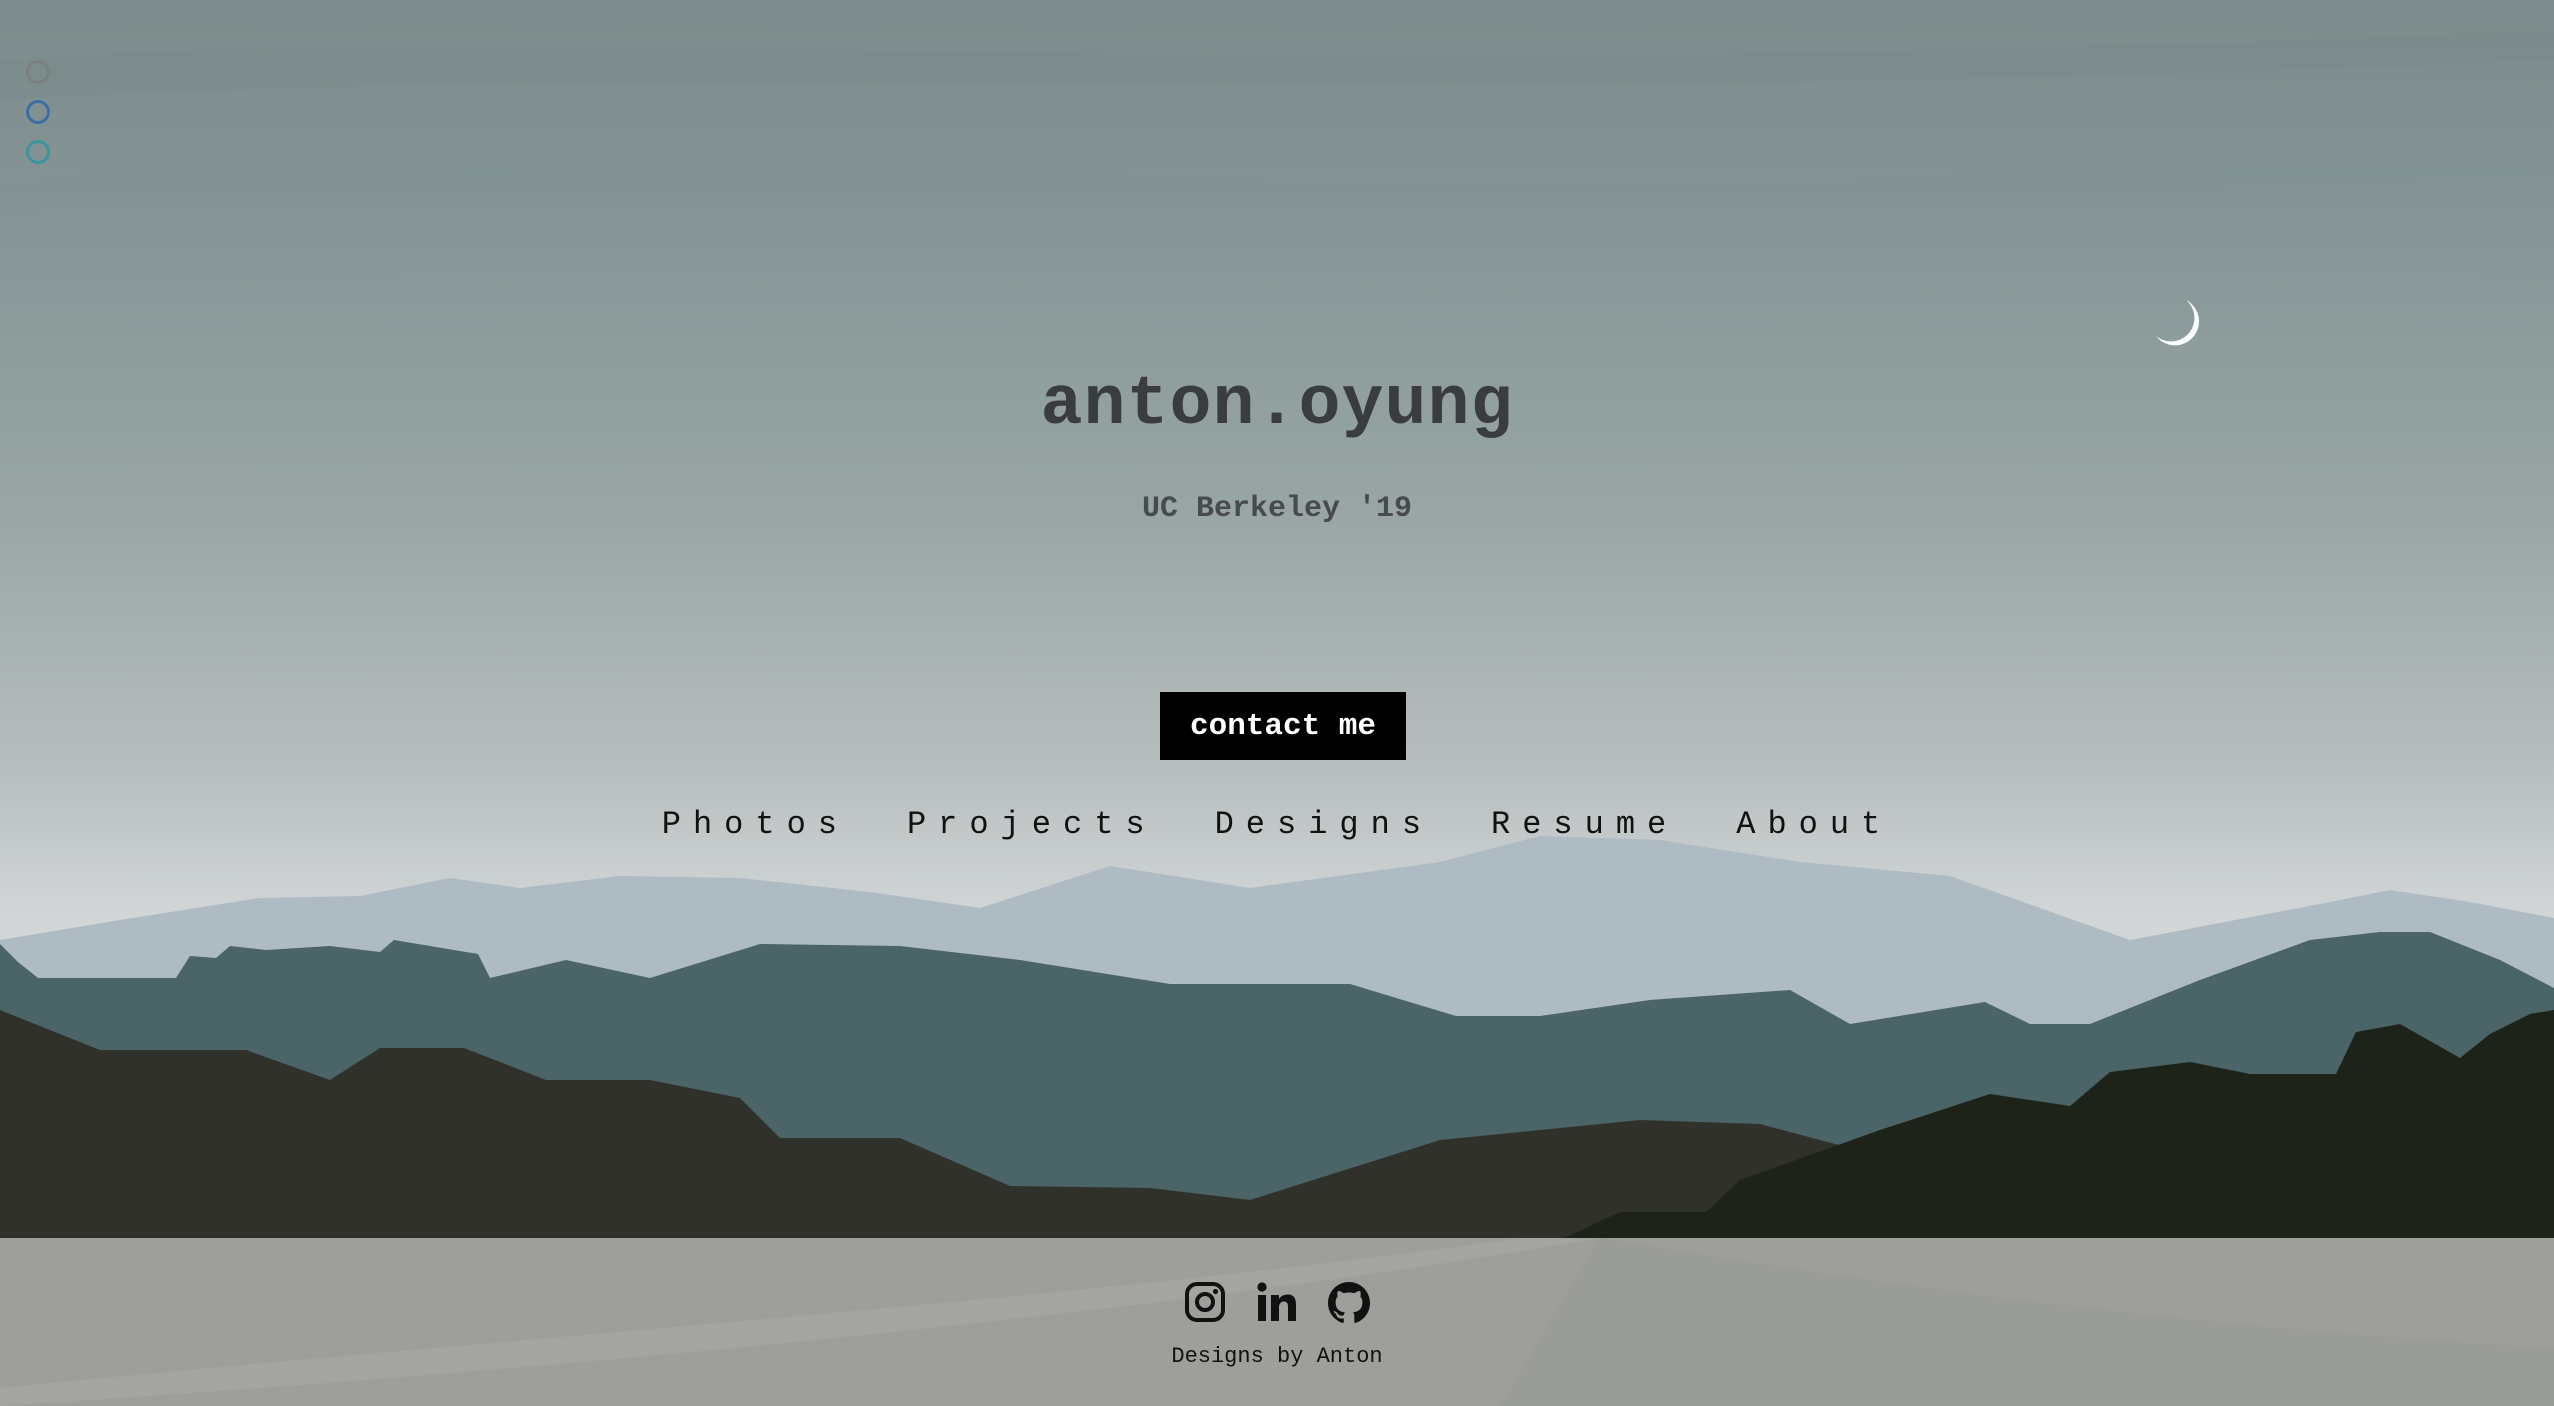 This screenshot has height=1406, width=2554. Describe the element at coordinates (1277, 1356) in the screenshot. I see `footer-credit: Designs by Anton` at that location.